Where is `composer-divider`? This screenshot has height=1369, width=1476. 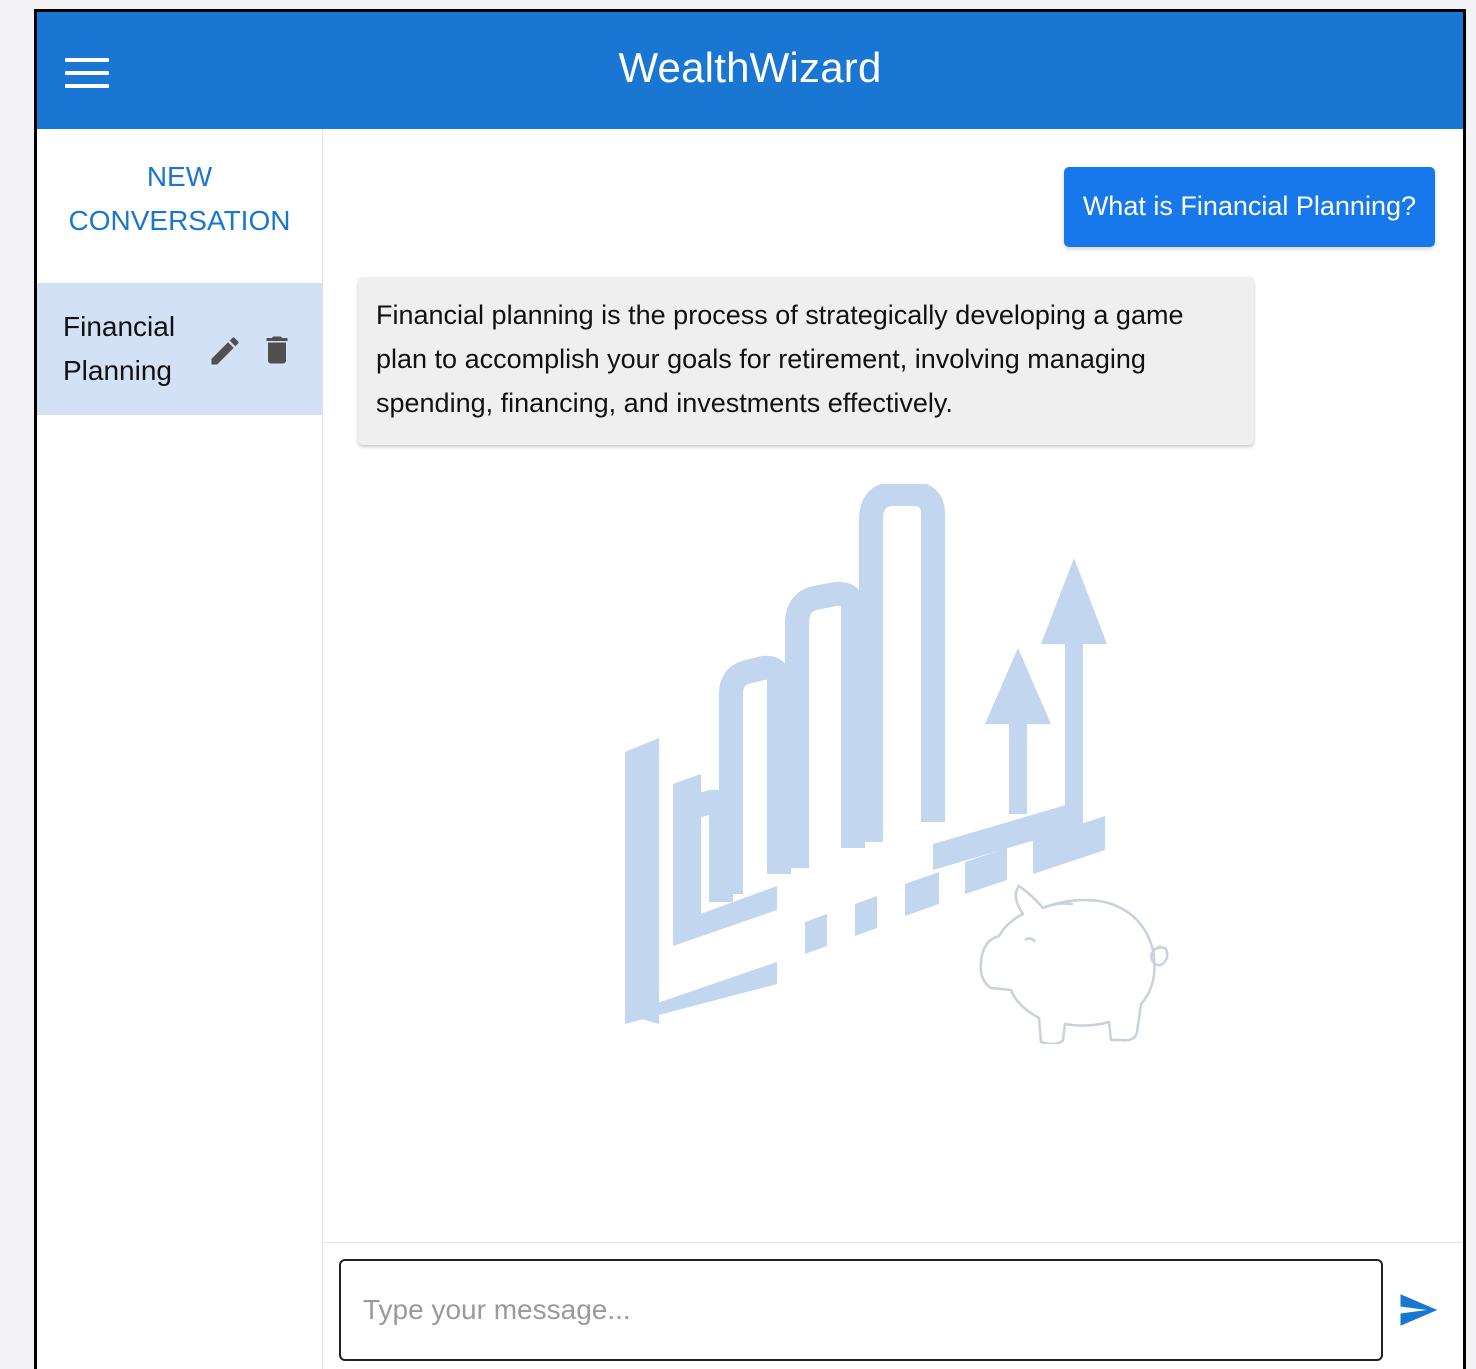
composer-divider is located at coordinates (893, 1242).